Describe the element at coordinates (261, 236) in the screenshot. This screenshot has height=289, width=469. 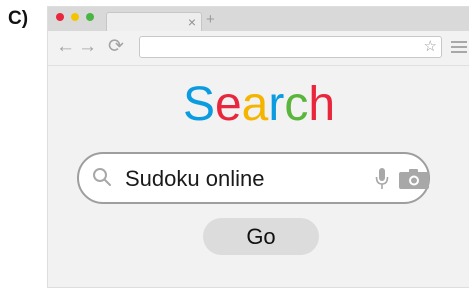
I see `go-button: Go` at that location.